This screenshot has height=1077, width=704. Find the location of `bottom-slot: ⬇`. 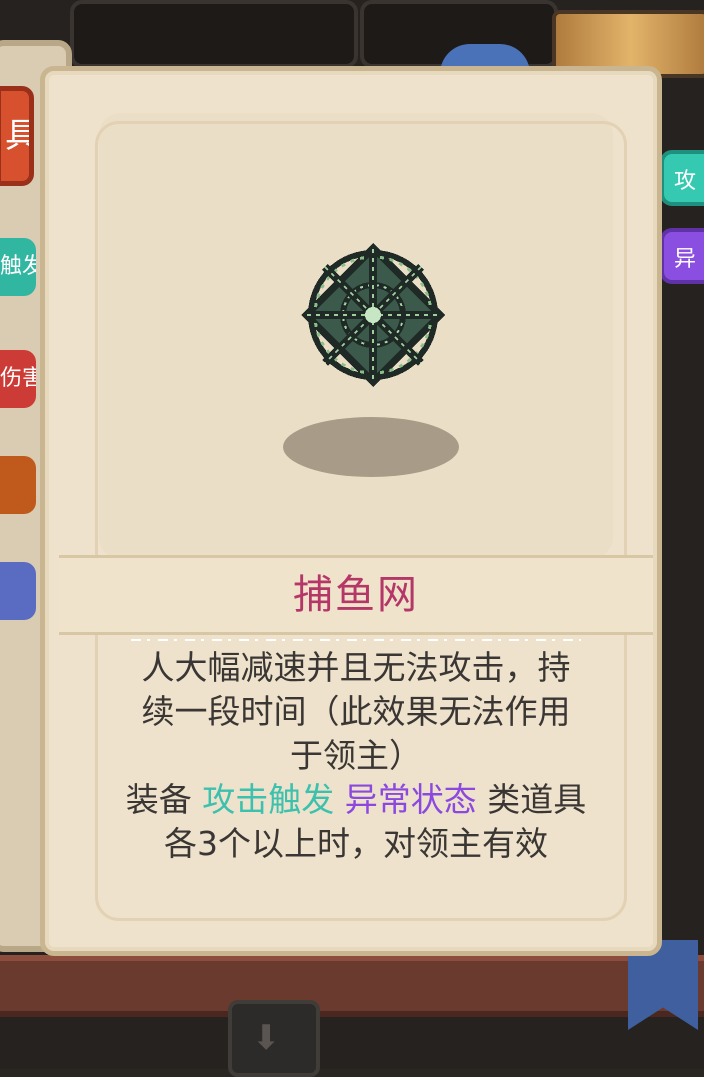

bottom-slot: ⬇ is located at coordinates (274, 1038).